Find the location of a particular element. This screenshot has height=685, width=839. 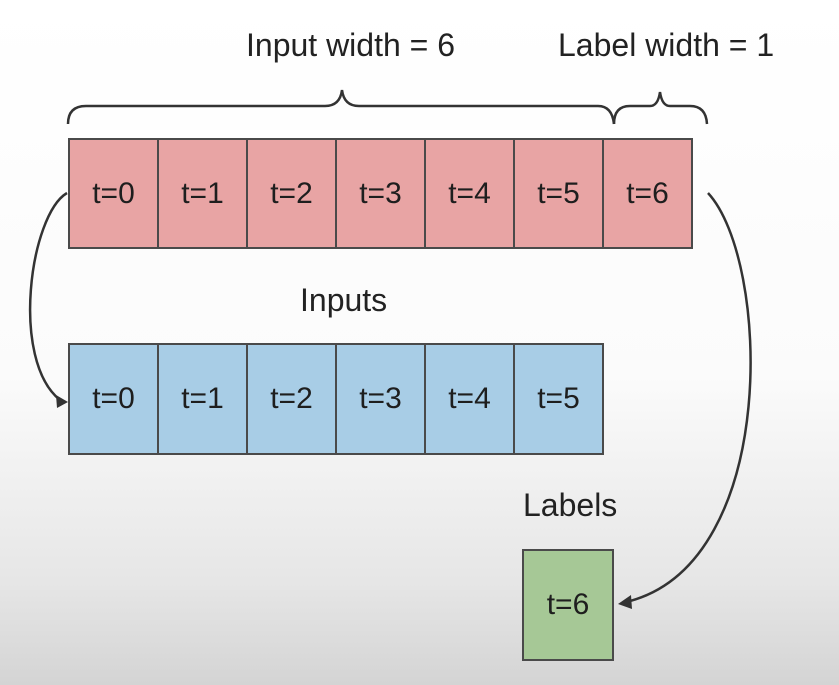

input-cell: t=1 is located at coordinates (202, 399).